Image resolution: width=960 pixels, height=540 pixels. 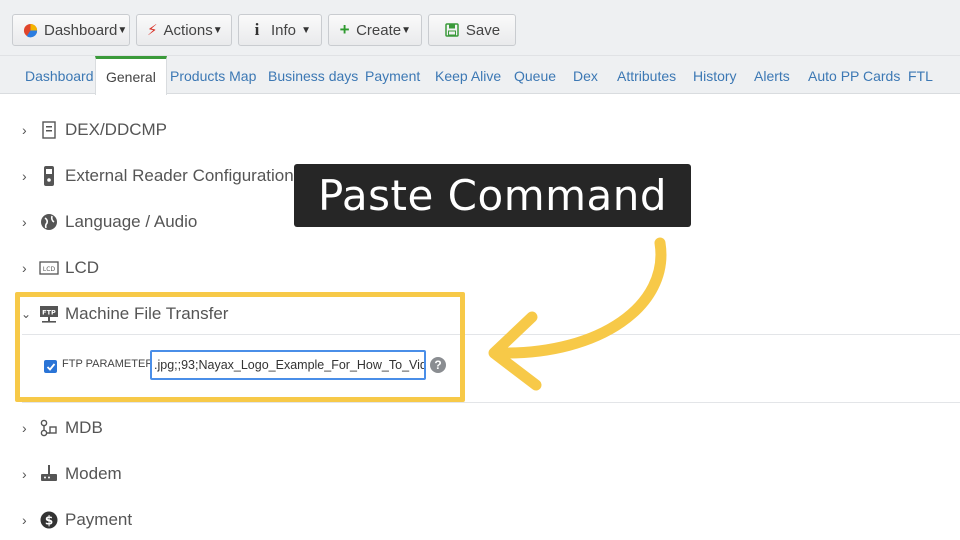 What do you see at coordinates (81, 30) in the screenshot?
I see `dashboard-button-label: Dashboard` at bounding box center [81, 30].